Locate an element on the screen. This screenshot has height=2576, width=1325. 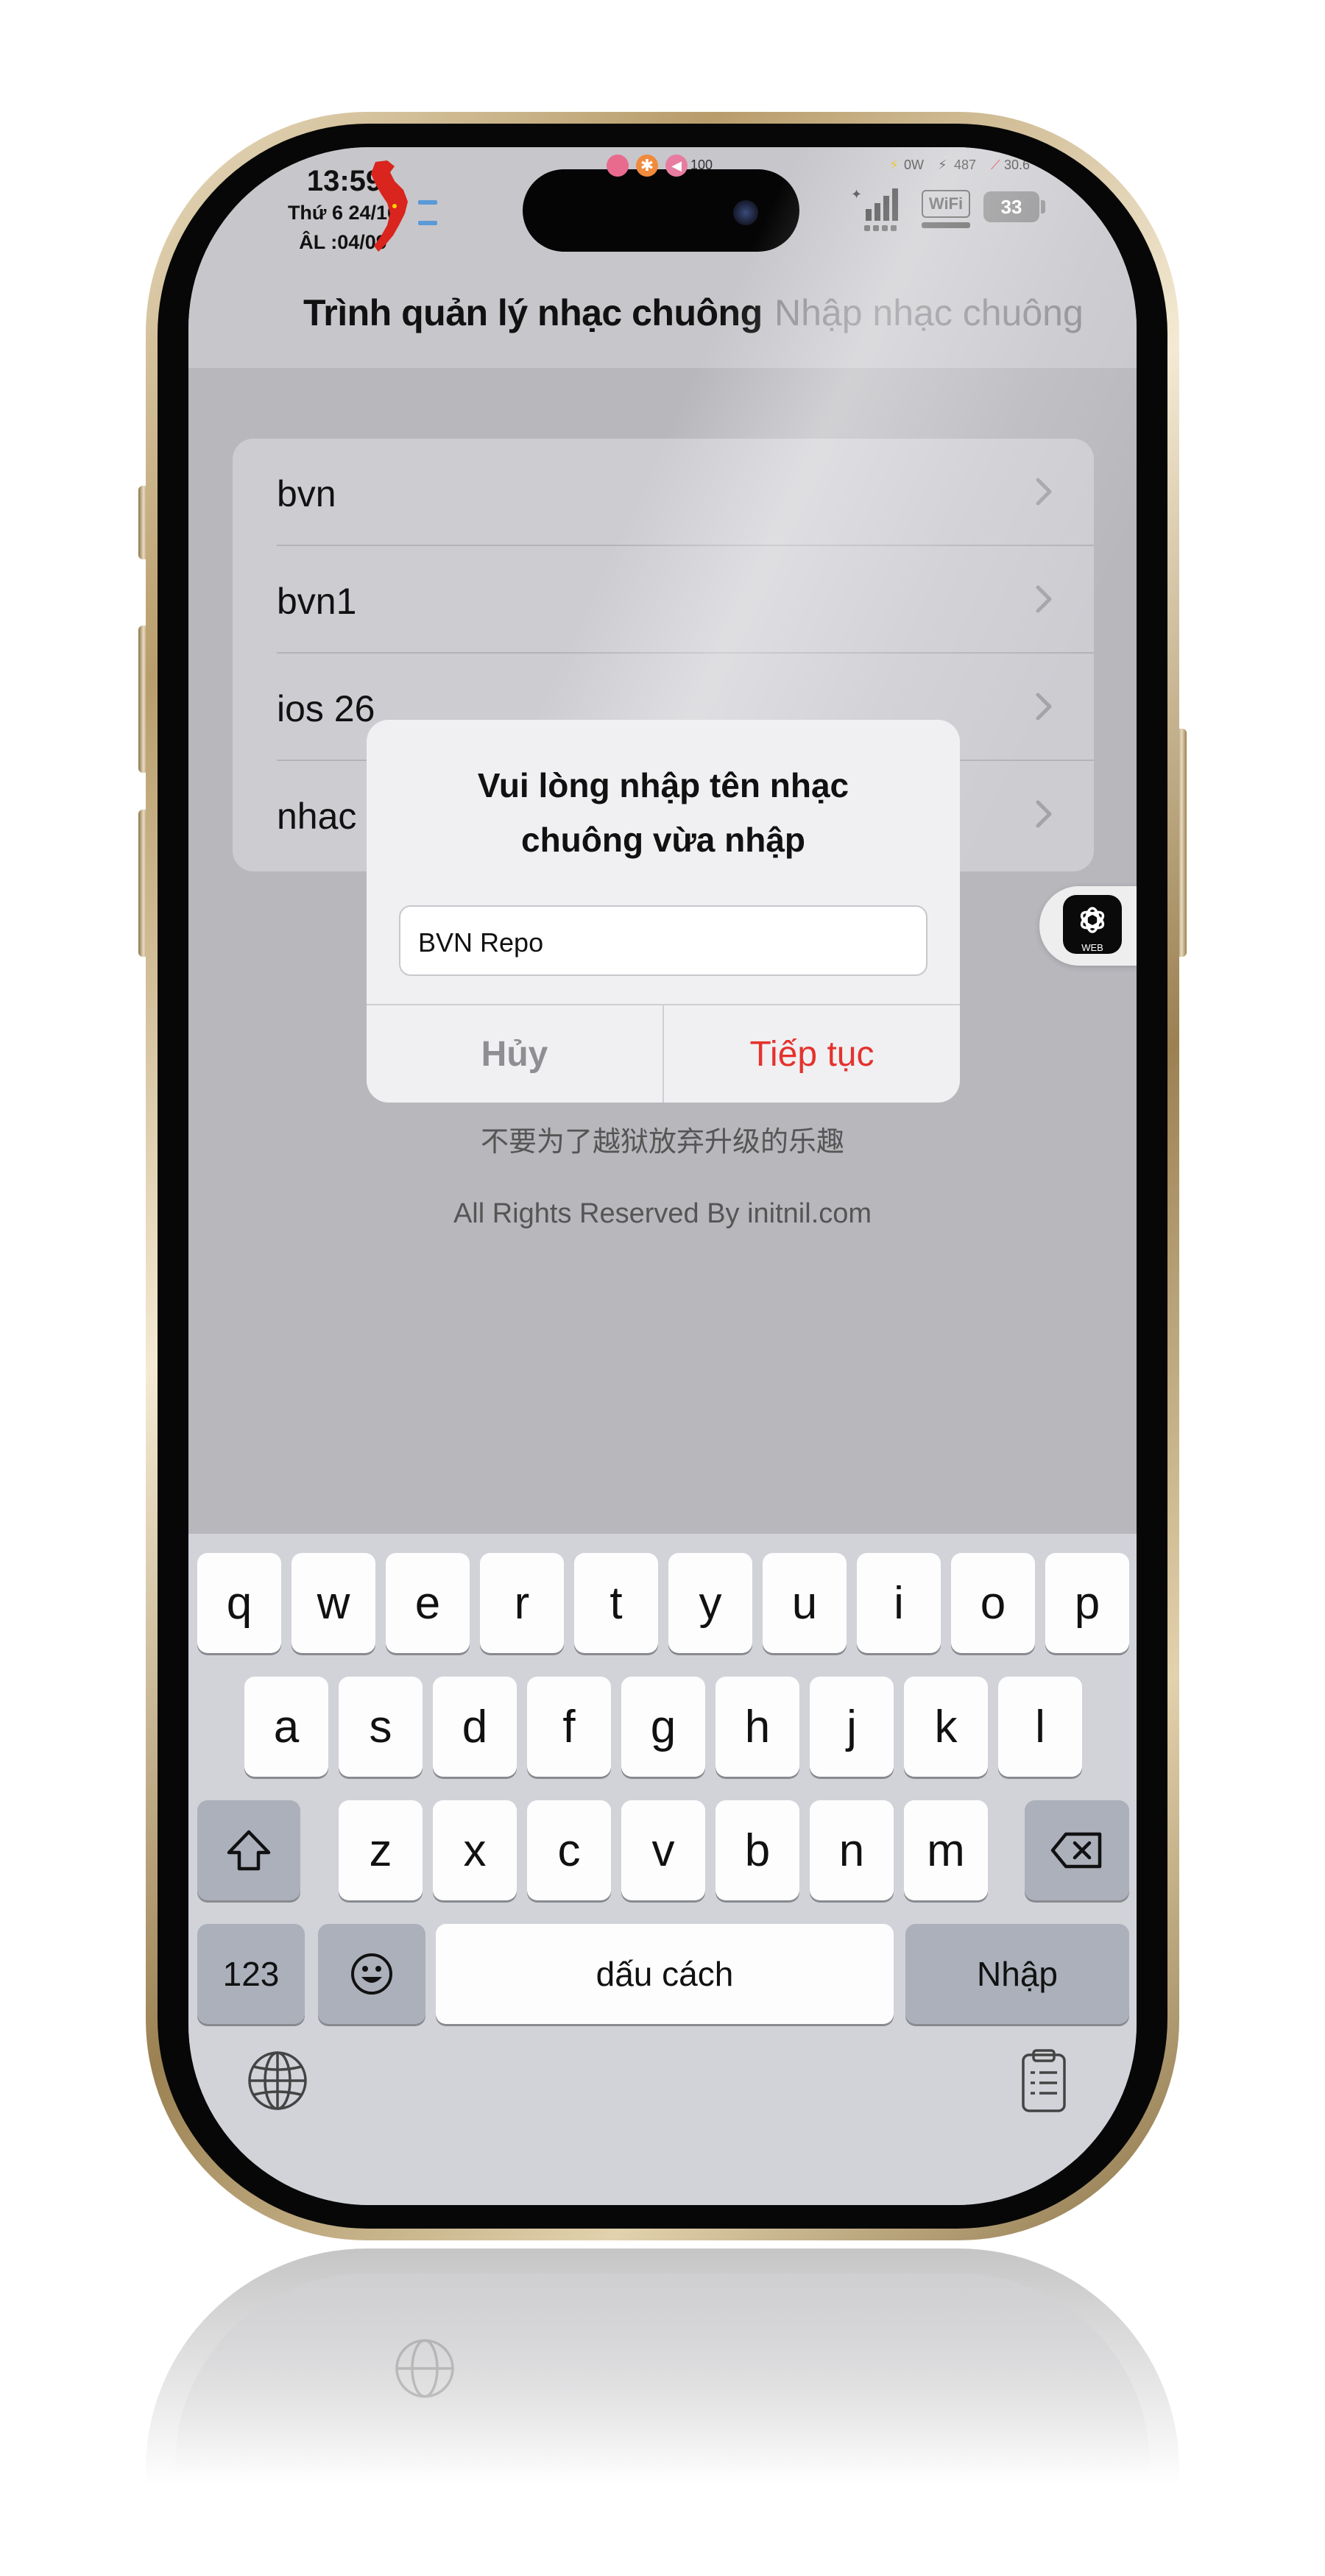
battery-level: 33 is located at coordinates (1011, 206).